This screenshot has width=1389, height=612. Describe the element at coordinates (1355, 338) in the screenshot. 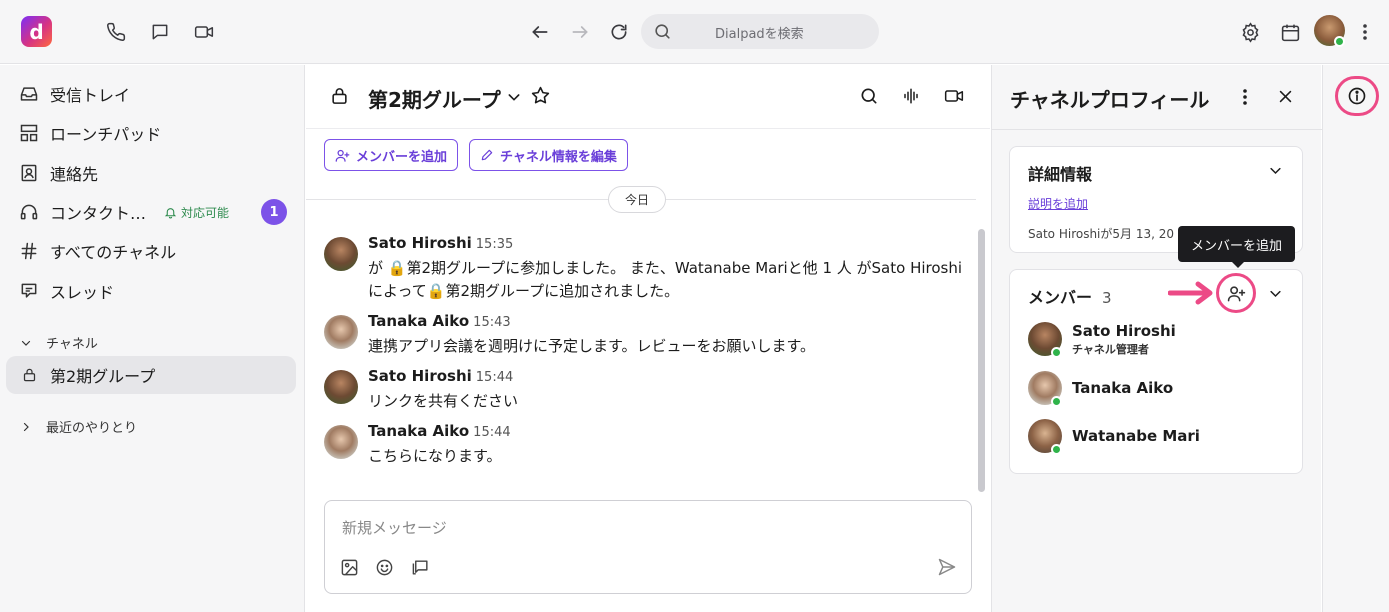

I see `right-rail` at that location.